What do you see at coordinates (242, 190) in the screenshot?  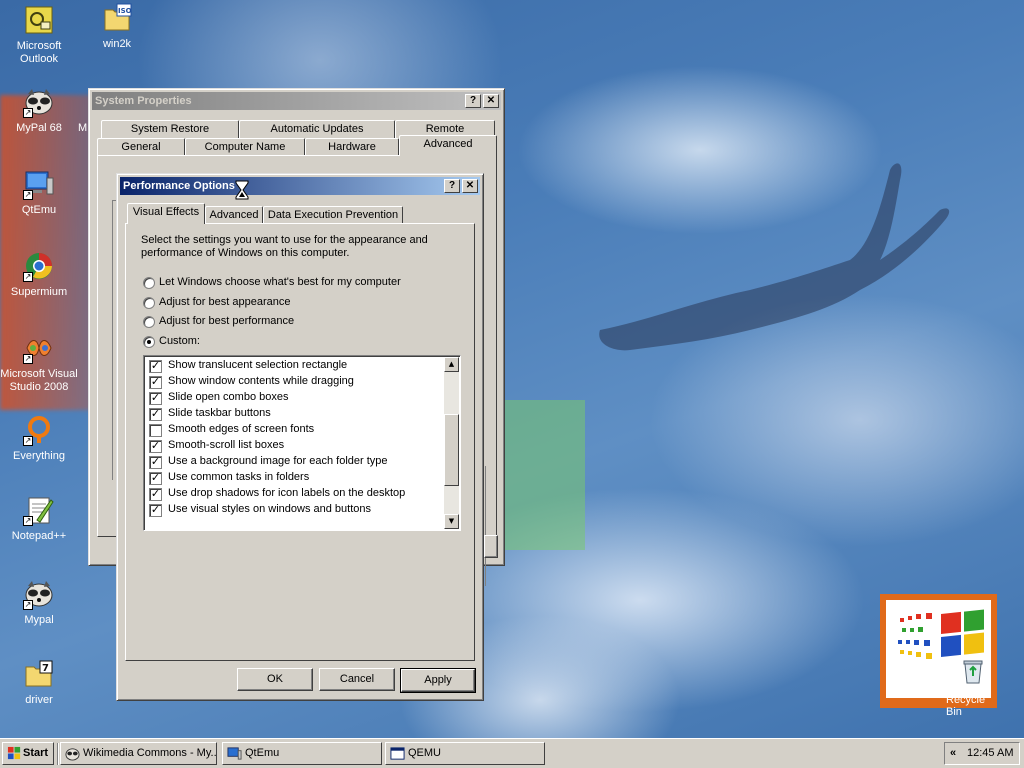 I see `hourglass-cursor-icon` at bounding box center [242, 190].